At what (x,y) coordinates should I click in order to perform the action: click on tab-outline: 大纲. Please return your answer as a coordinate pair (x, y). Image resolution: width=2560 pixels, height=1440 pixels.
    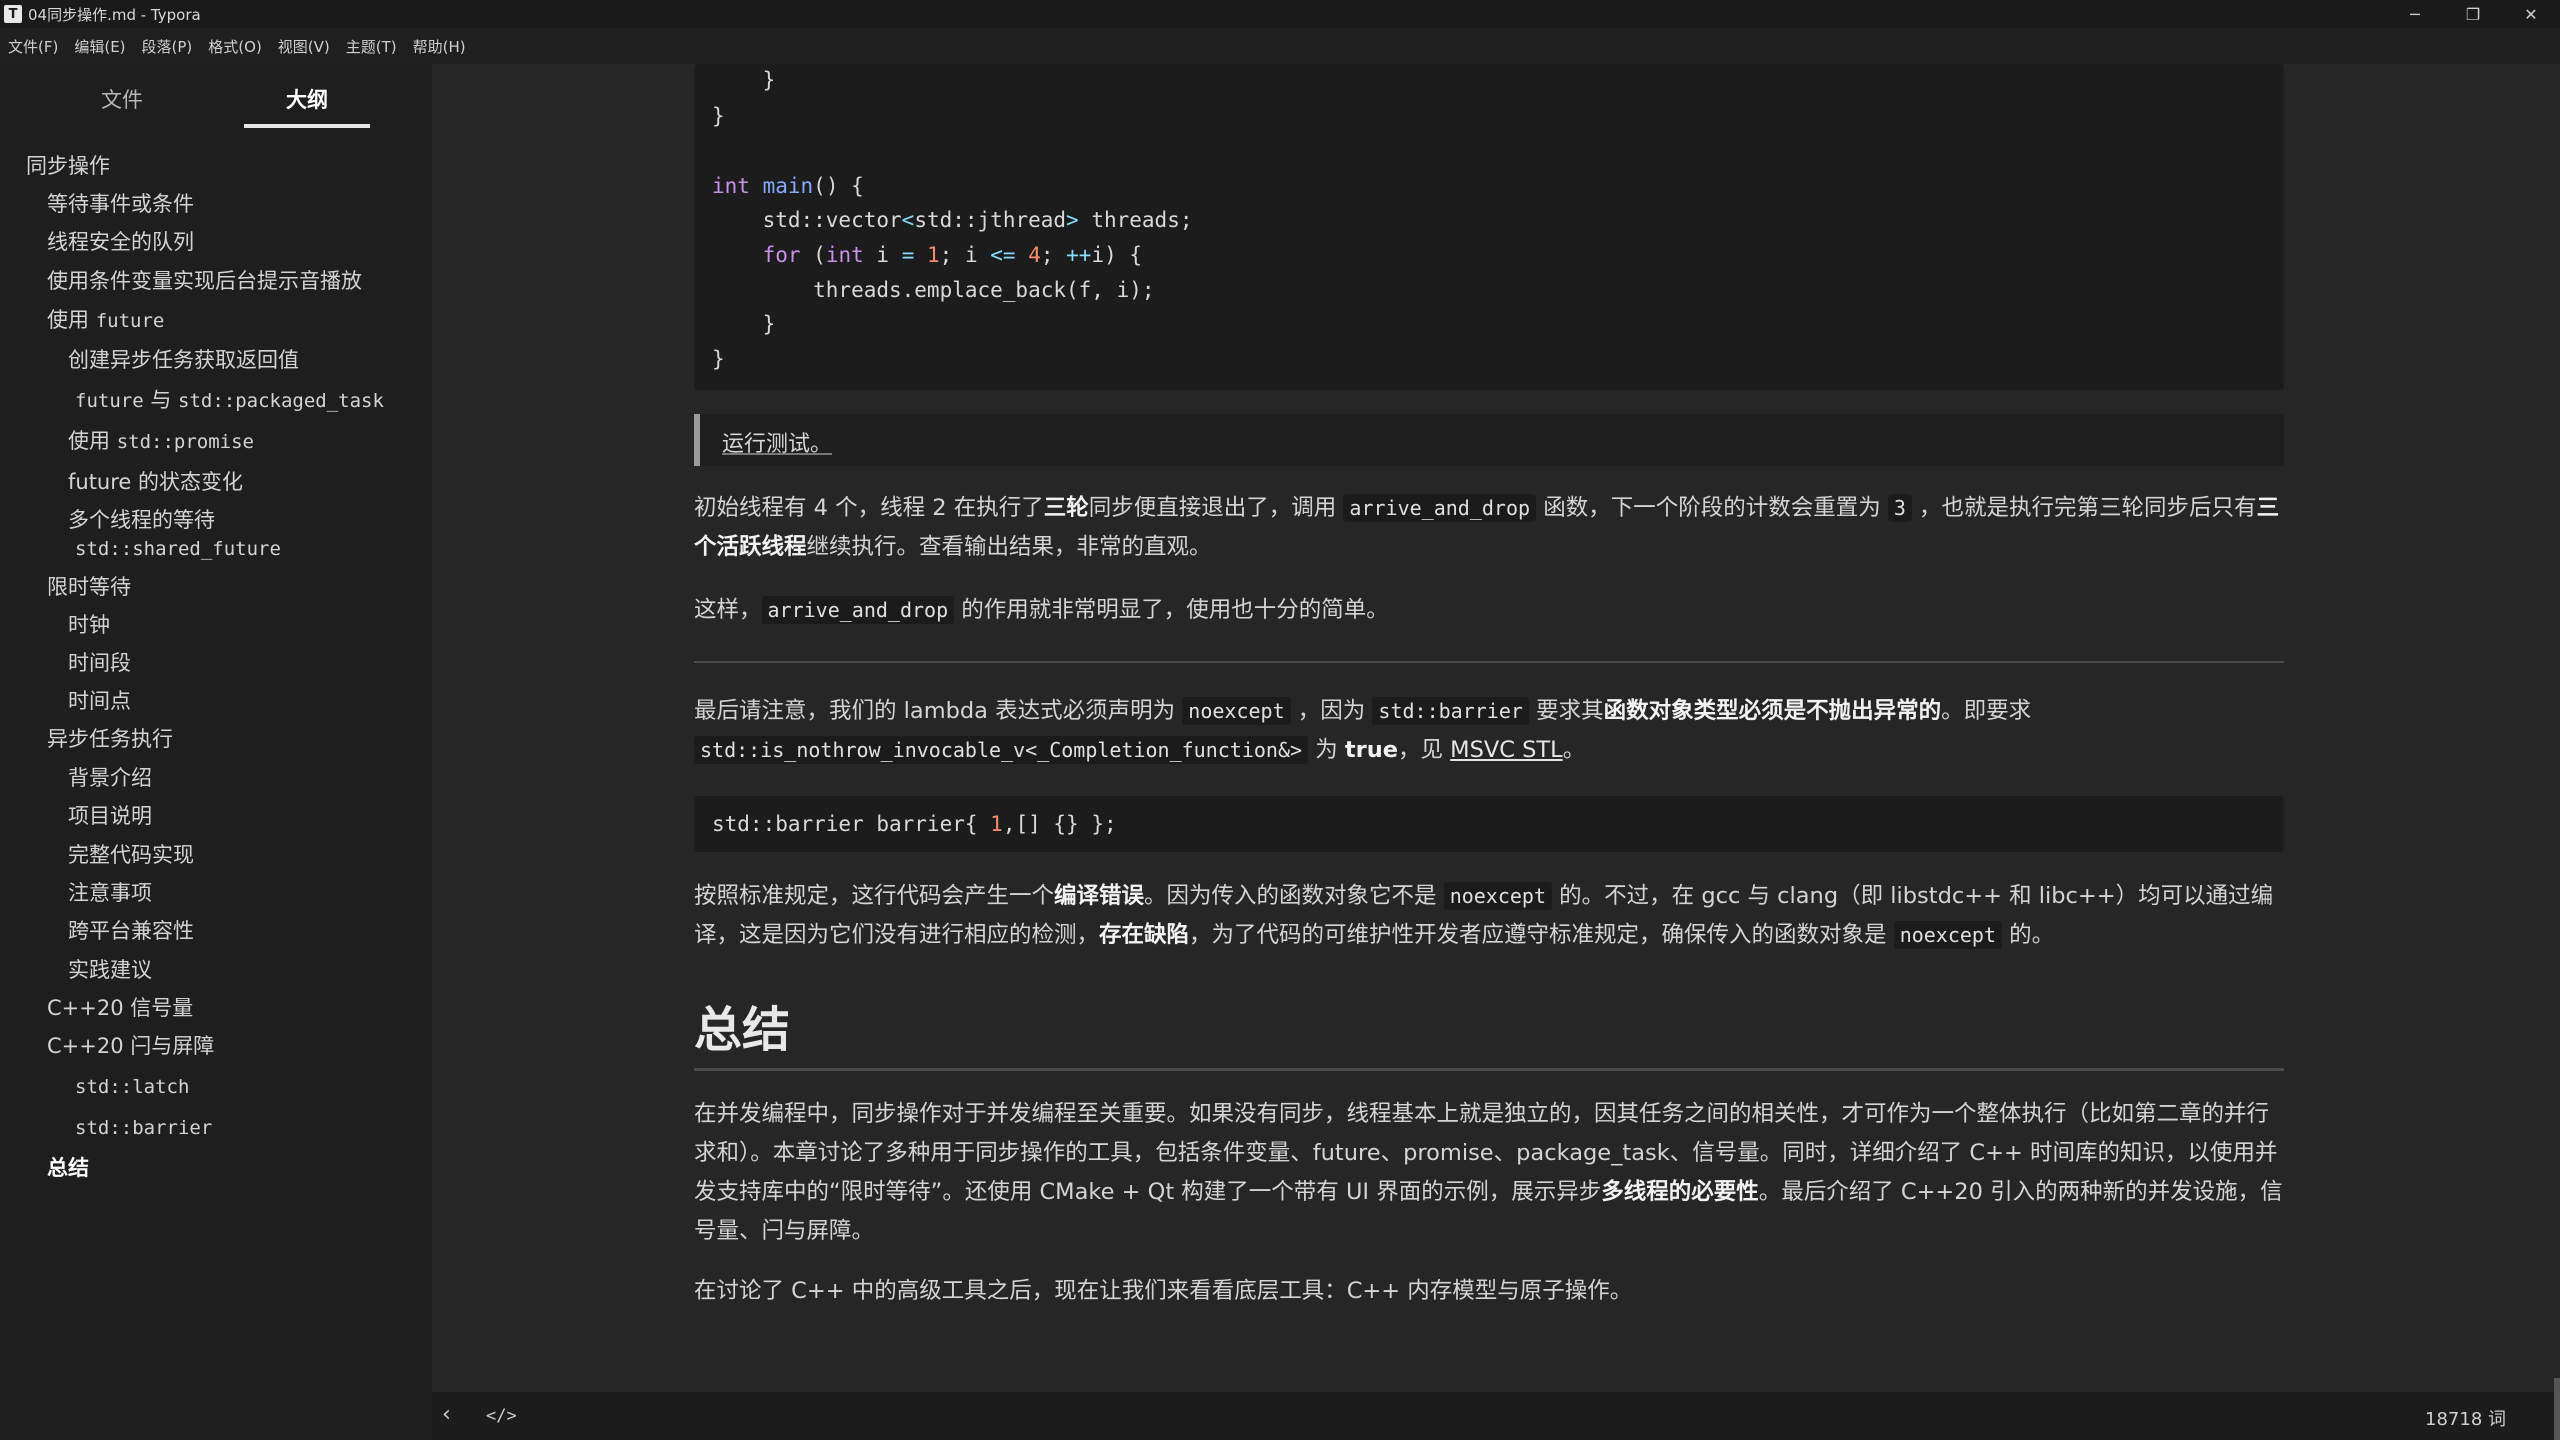
    Looking at the image, I should click on (307, 99).